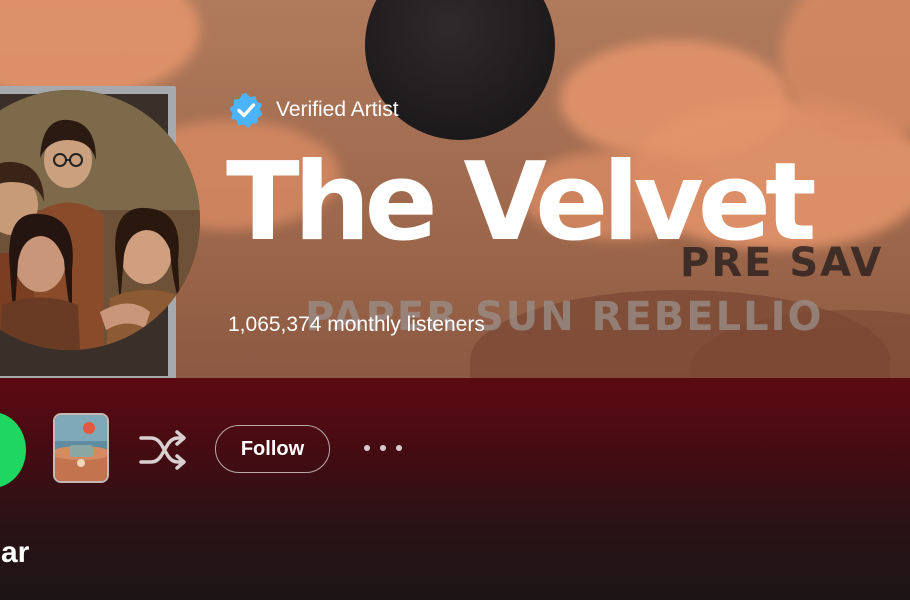  Describe the element at coordinates (163, 450) in the screenshot. I see `shuffle-icon` at that location.